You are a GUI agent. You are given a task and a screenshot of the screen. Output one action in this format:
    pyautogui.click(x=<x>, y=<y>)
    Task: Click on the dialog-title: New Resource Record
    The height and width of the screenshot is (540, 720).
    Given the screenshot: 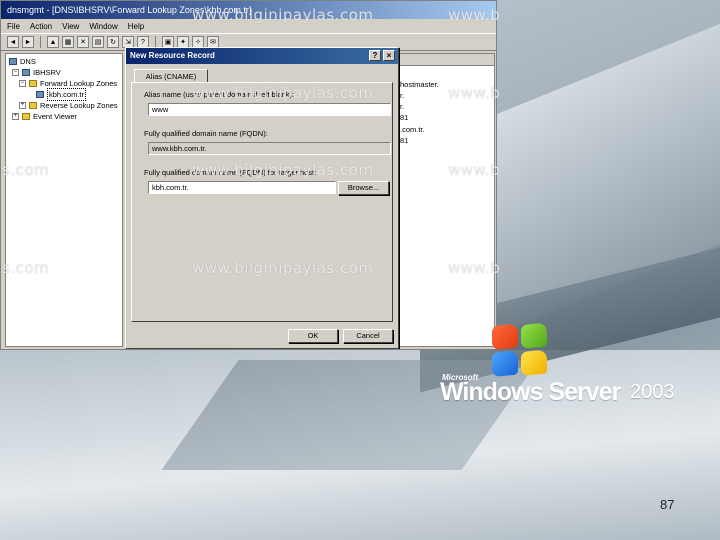 What is the action you would take?
    pyautogui.click(x=172, y=55)
    